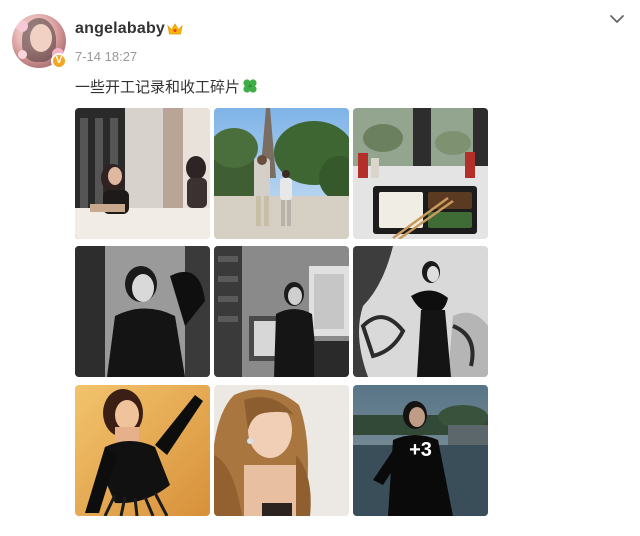 The width and height of the screenshot is (640, 536). I want to click on verified-badge-icon: V, so click(59, 61).